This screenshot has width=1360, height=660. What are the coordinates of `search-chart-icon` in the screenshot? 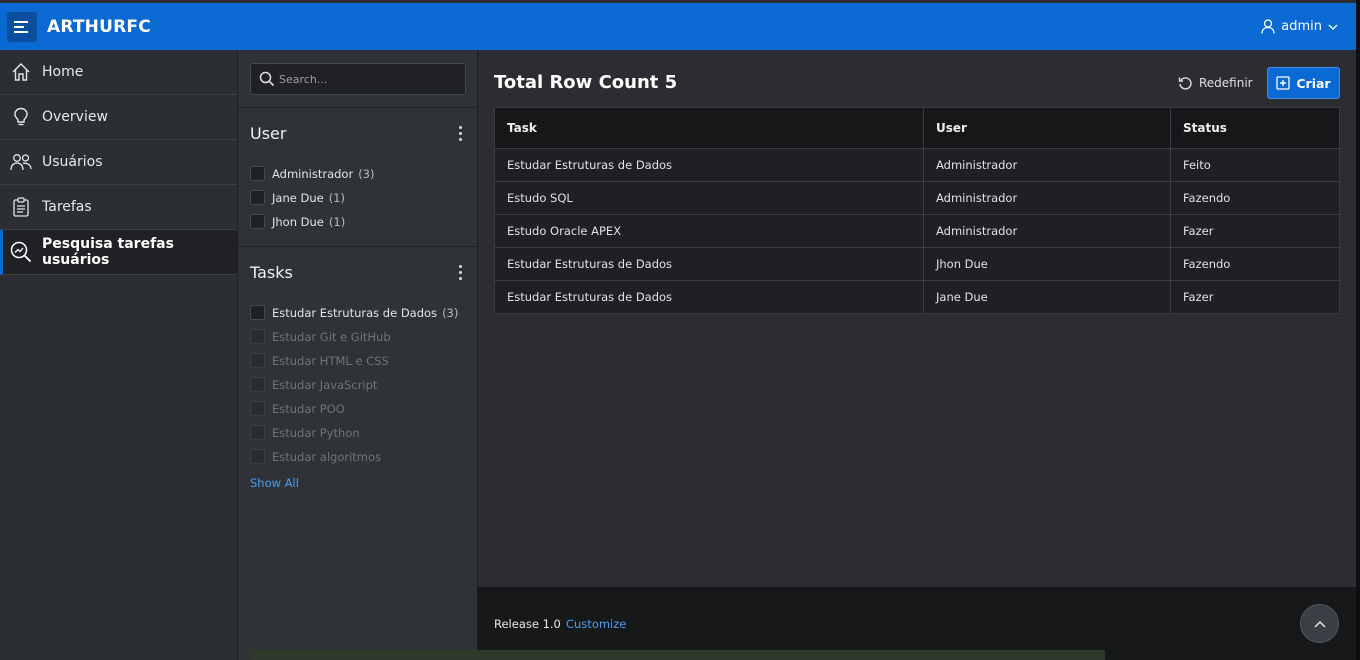 It's located at (21, 252).